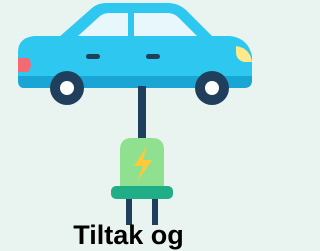 This screenshot has width=320, height=251. Describe the element at coordinates (24, 65) in the screenshot. I see `car-tail-light` at that location.